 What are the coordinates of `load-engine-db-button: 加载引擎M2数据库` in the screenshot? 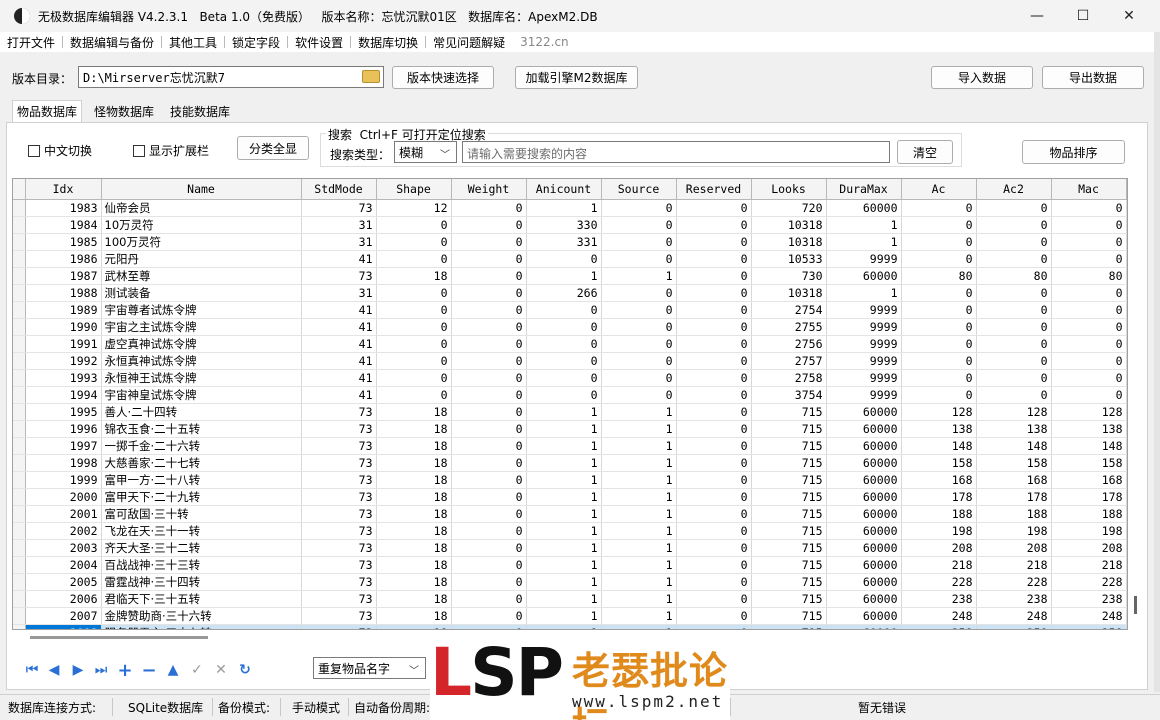 It's located at (576, 77).